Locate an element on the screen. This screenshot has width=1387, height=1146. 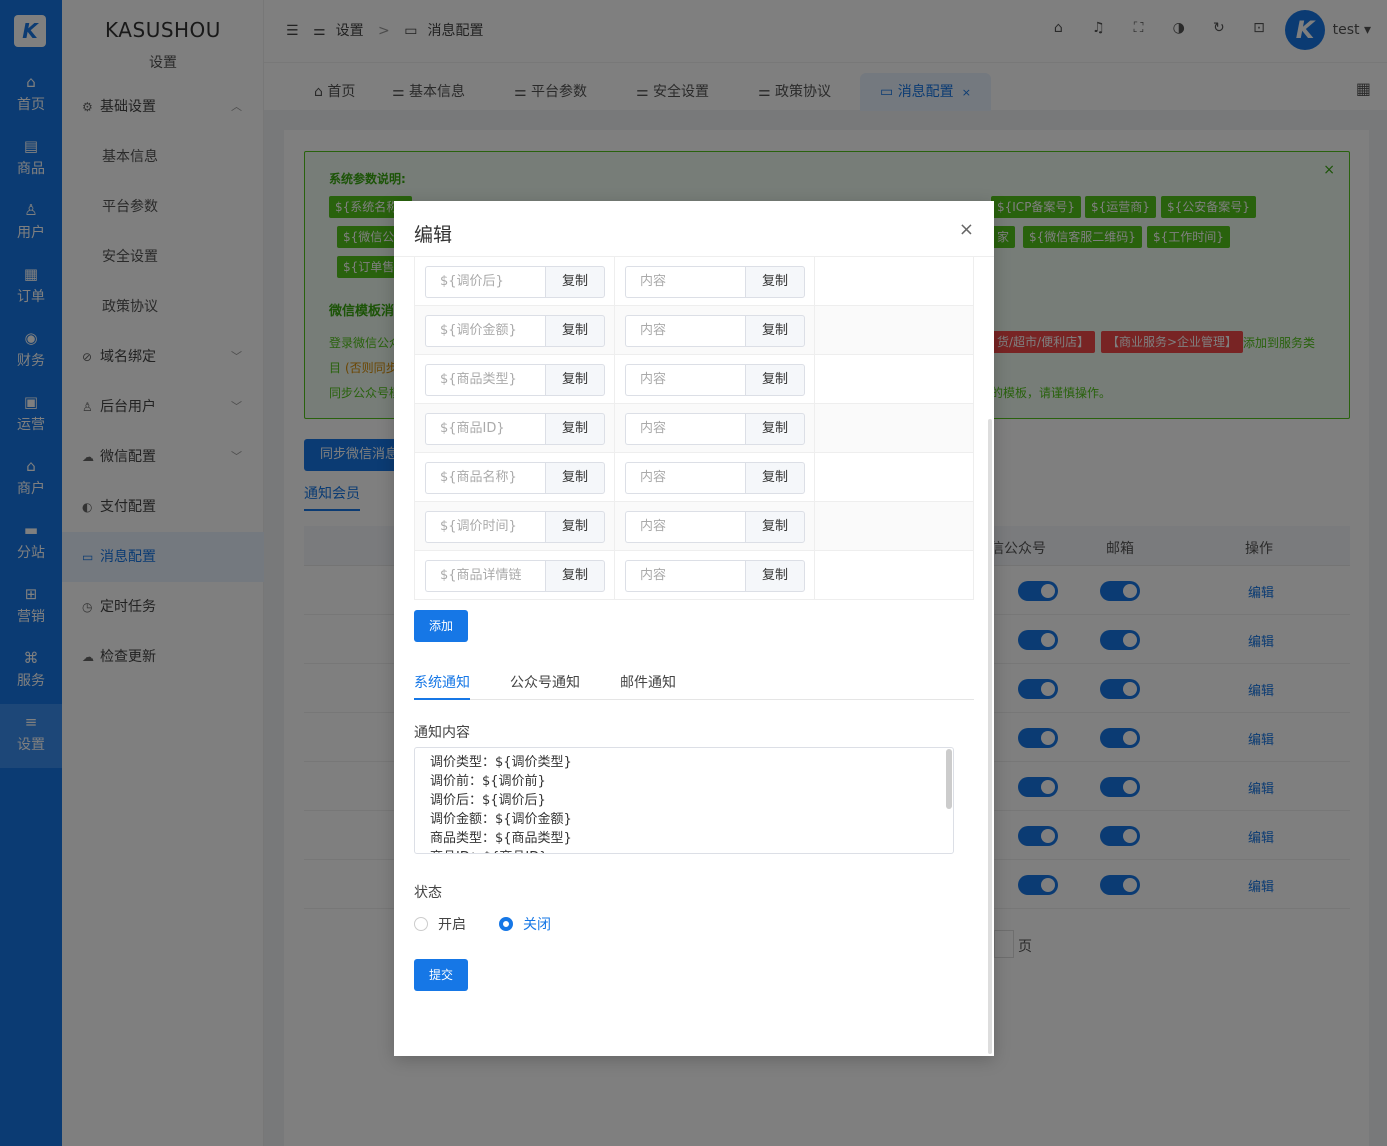
content-line: 调价后：${调价后} is located at coordinates (488, 800).